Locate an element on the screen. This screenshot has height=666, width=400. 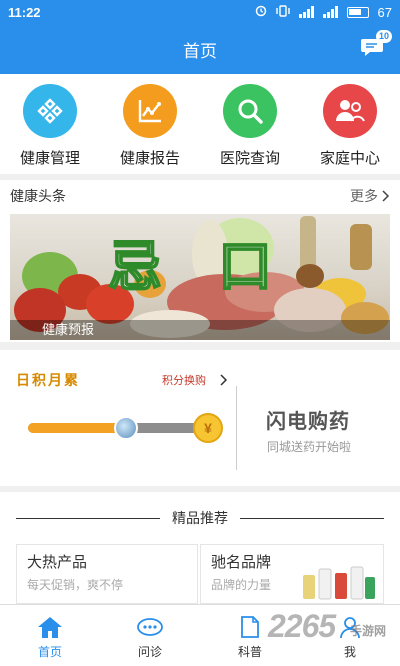
flash-buy-title: 闪电购药 is located at coordinates (308, 419).